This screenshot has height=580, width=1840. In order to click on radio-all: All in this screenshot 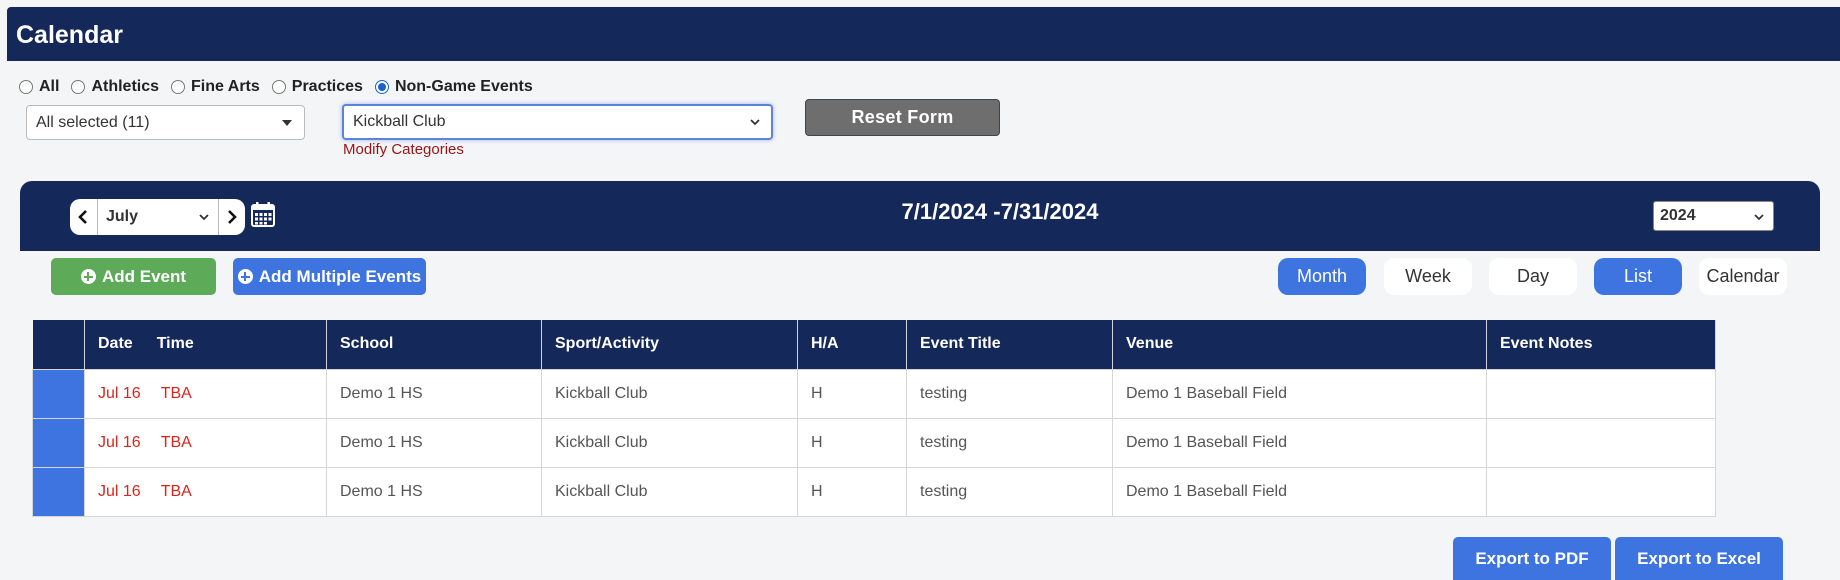, I will do `click(39, 87)`.